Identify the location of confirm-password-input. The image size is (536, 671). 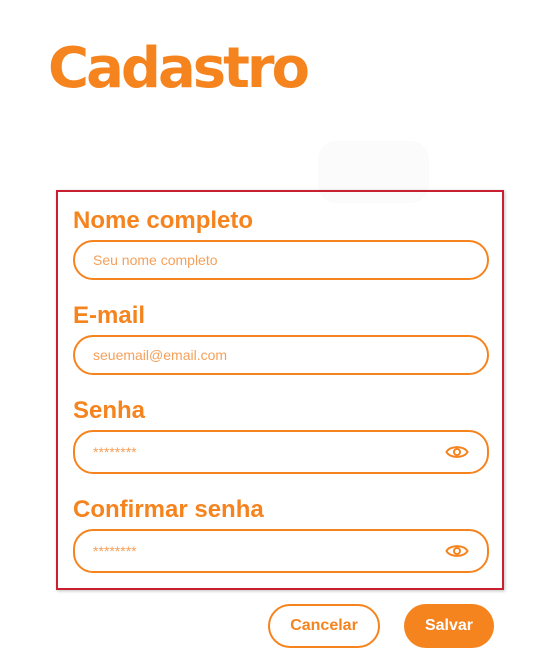
(263, 551).